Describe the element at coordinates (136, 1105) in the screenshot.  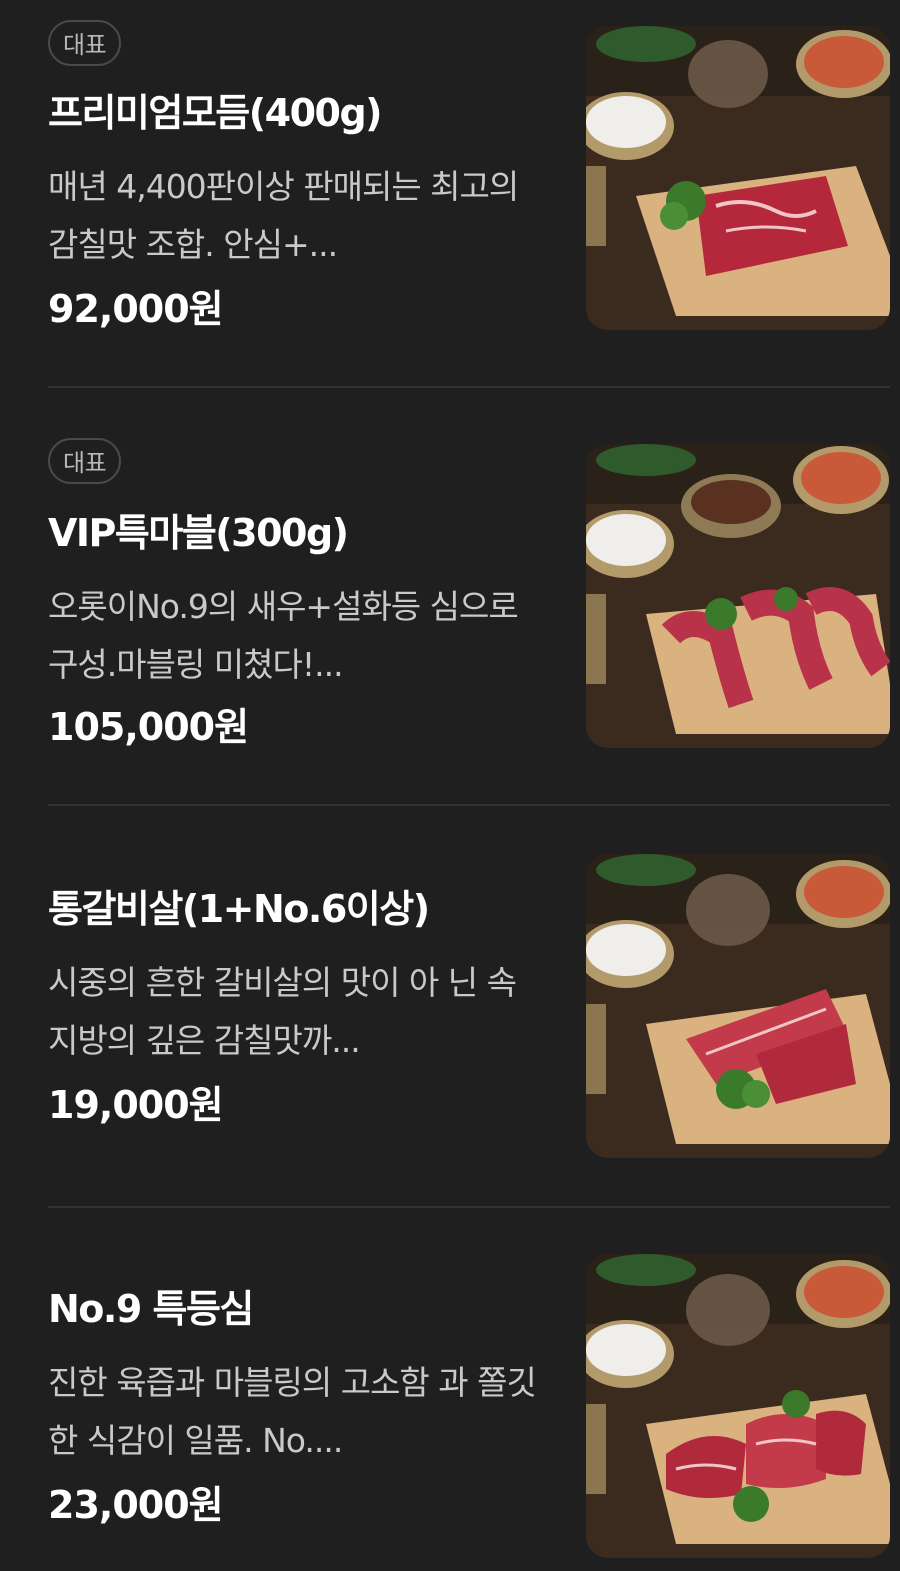
I see `menu-item-price: 19,000원` at that location.